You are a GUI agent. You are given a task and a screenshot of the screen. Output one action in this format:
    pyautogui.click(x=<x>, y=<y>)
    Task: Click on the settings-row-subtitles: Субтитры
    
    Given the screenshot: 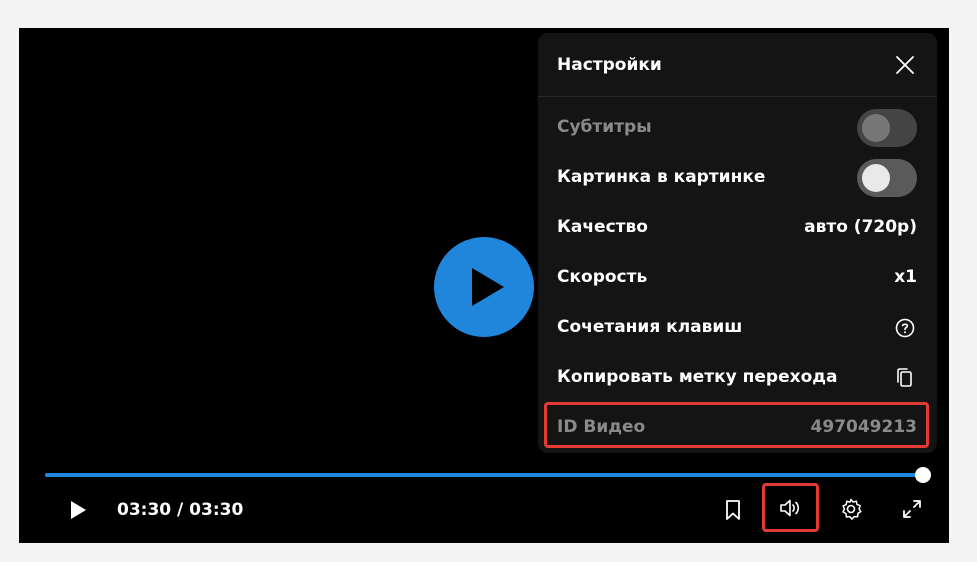 What is the action you would take?
    pyautogui.click(x=737, y=128)
    